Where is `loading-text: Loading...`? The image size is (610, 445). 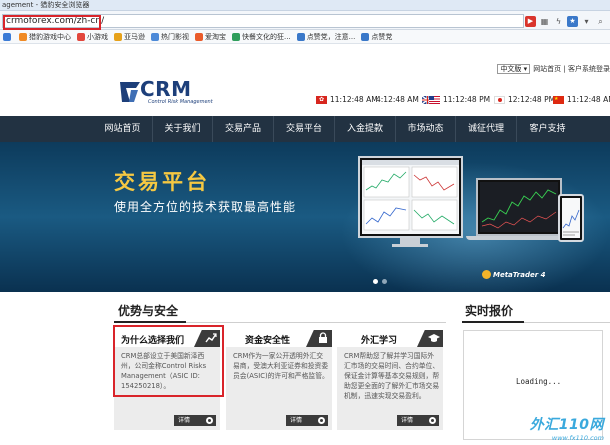
loading-text: Loading... is located at coordinates (539, 381).